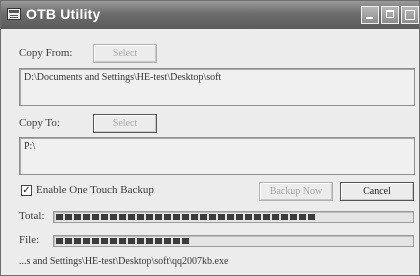  What do you see at coordinates (296, 191) in the screenshot?
I see `backup-now-button: Backup Now` at bounding box center [296, 191].